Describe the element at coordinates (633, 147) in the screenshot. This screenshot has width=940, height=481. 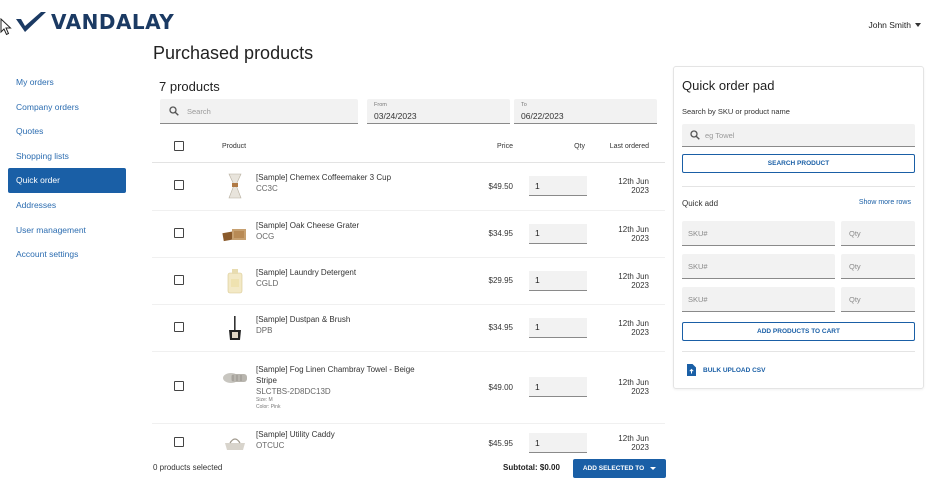
I see `column-header-last-ordered: Last ordered` at that location.